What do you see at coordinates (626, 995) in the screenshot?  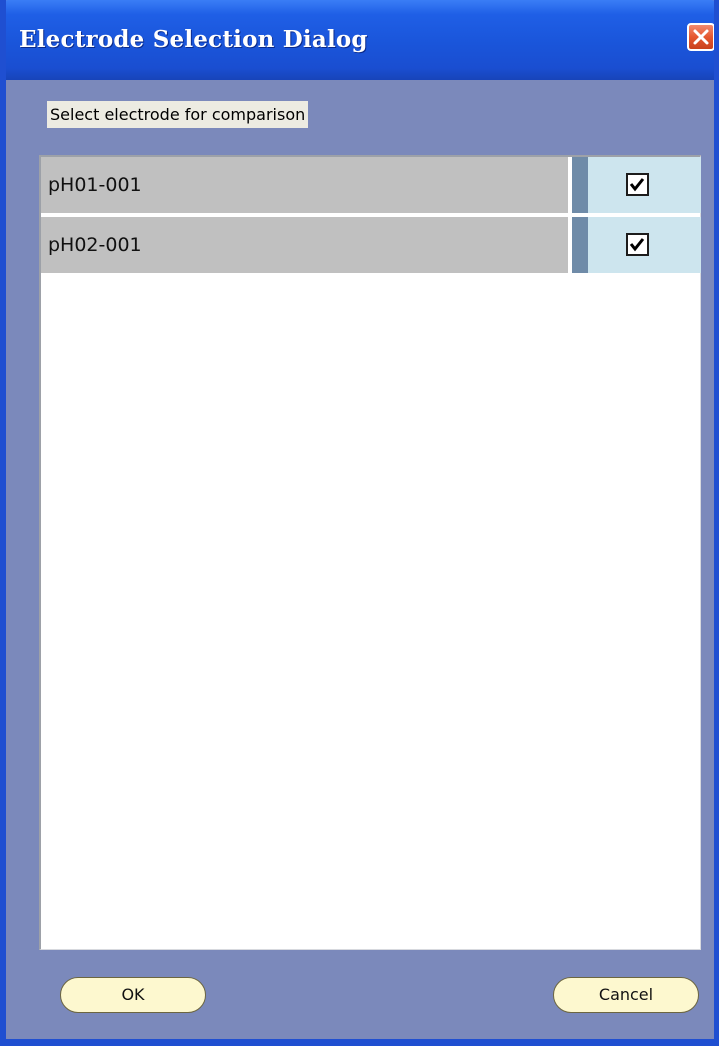 I see `cancel-button: Cancel` at bounding box center [626, 995].